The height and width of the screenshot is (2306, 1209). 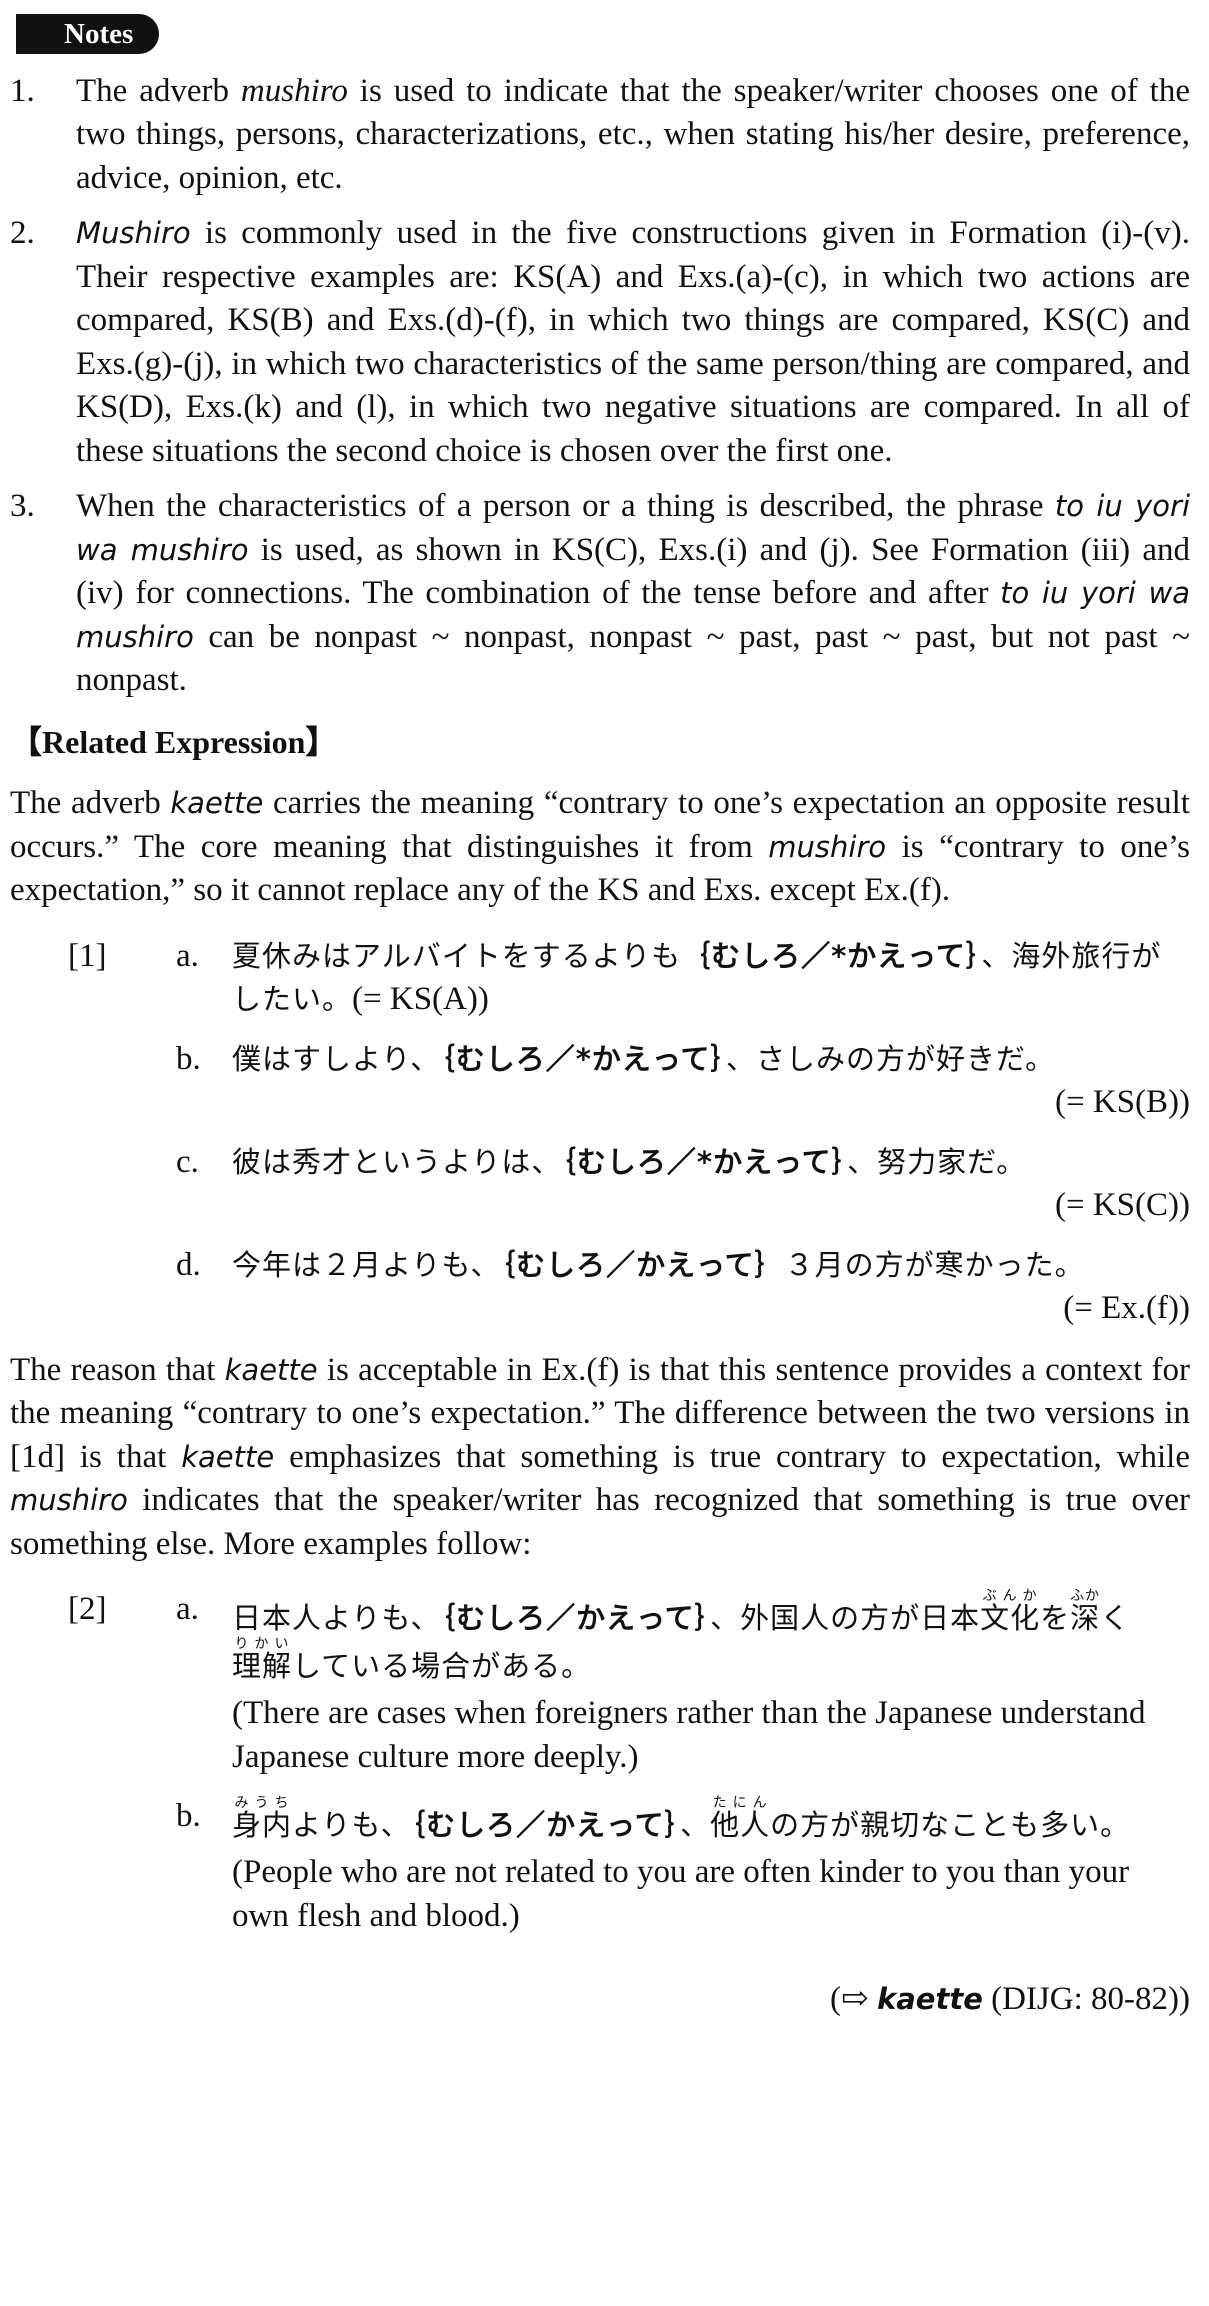 I want to click on ruby-bunka: 文化ぶんか, so click(x=1010, y=1611).